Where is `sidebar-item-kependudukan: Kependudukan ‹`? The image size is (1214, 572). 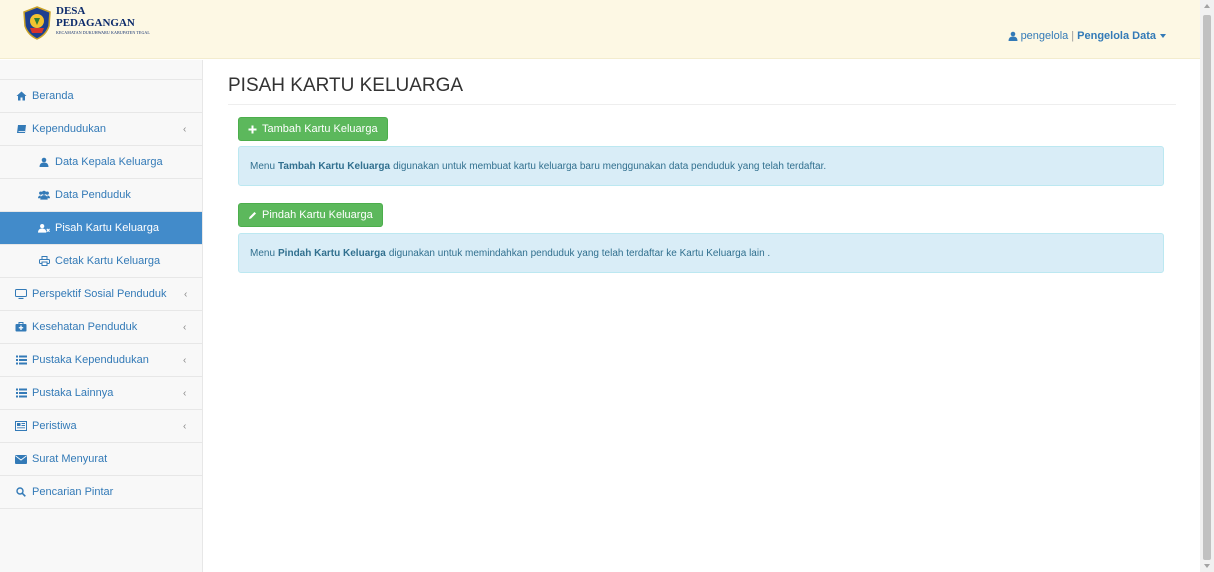
sidebar-item-kependudukan: Kependudukan ‹ is located at coordinates (101, 129).